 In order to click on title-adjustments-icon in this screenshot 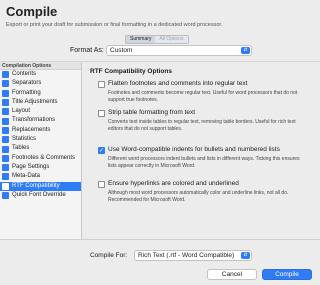, I will do `click(5, 103)`.